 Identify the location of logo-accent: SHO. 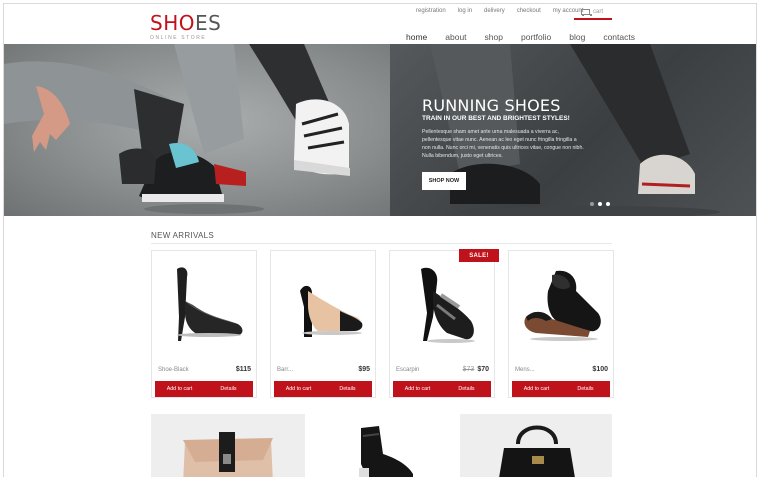
(172, 23).